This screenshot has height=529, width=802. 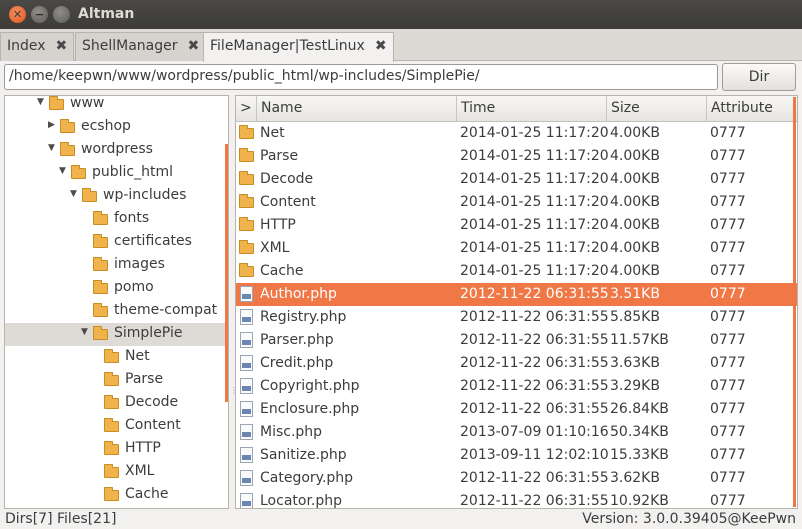 I want to click on file-name: Author.php, so click(x=298, y=294).